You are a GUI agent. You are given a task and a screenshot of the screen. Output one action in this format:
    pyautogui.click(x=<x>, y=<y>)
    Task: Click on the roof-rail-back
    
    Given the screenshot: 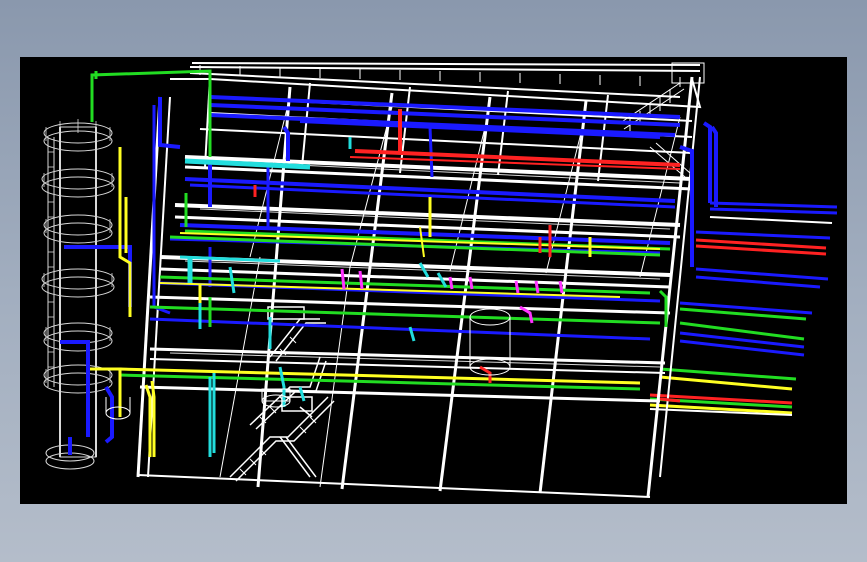 What is the action you would take?
    pyautogui.click(x=445, y=69)
    